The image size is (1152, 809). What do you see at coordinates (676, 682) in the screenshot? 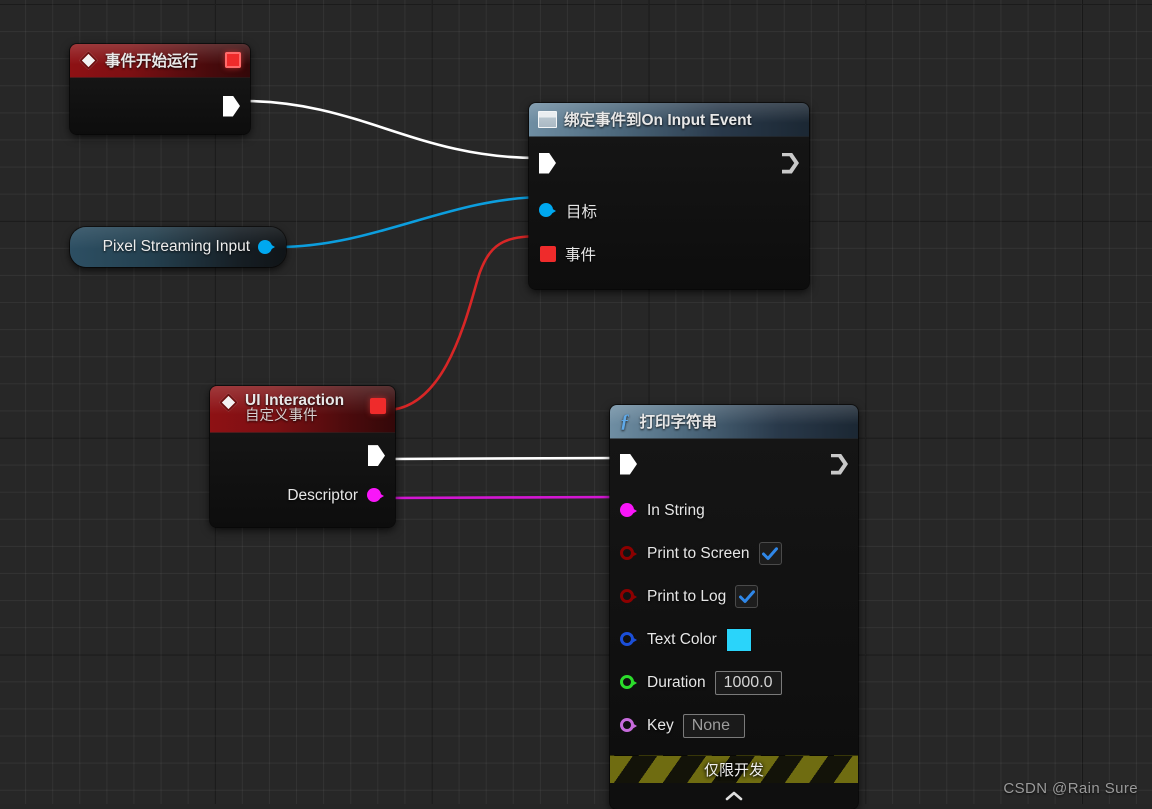
I see `pin-label-duration: Duration` at bounding box center [676, 682].